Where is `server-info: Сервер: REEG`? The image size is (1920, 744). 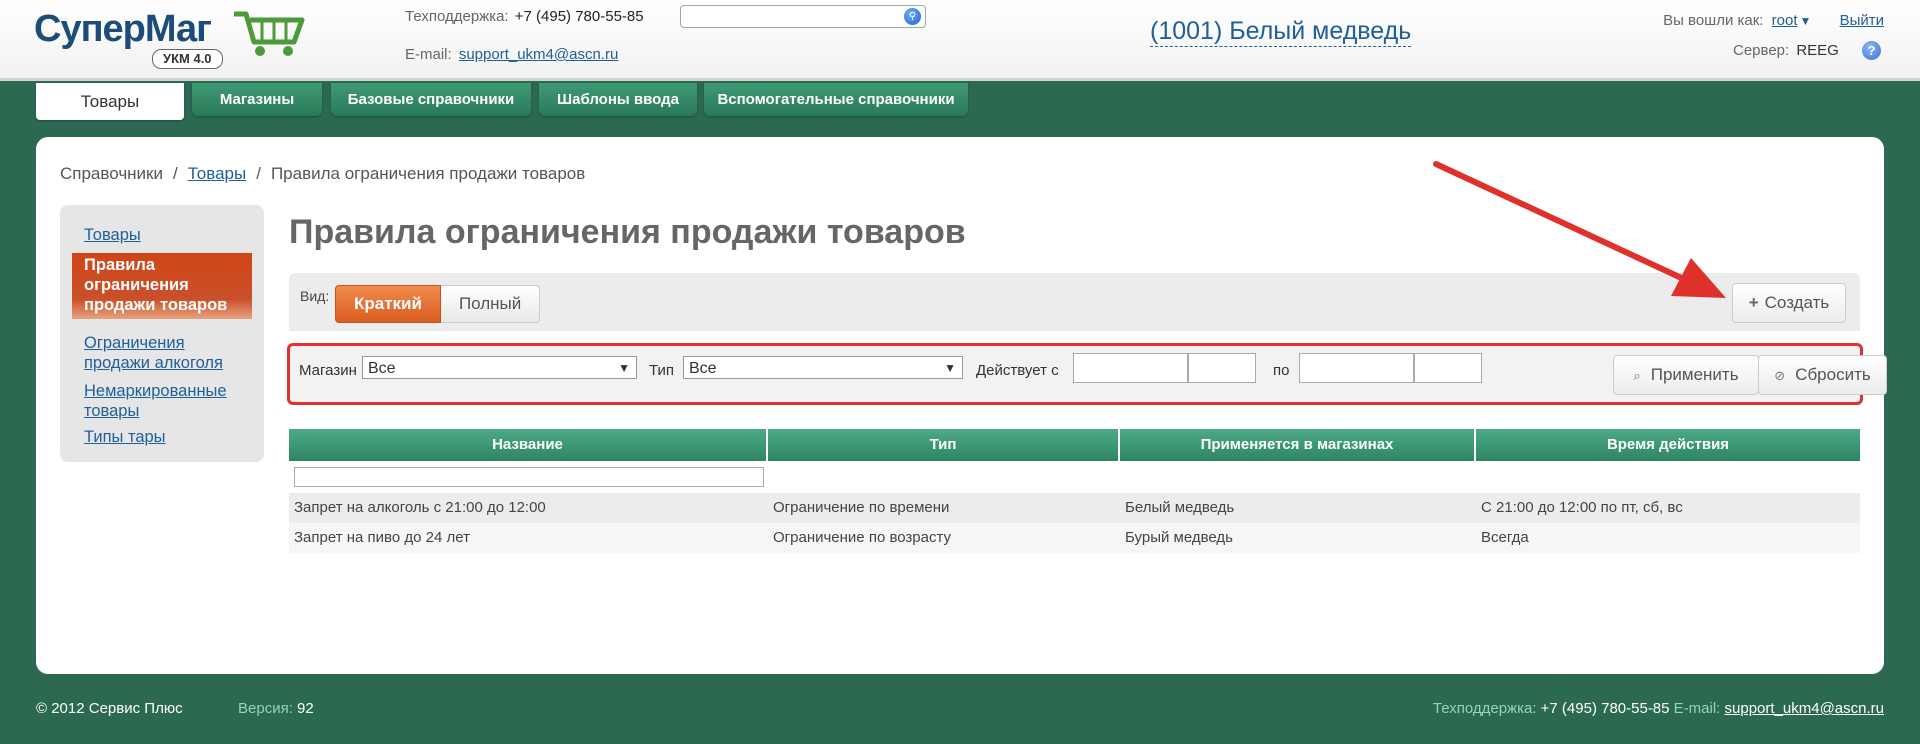
server-info: Сервер: REEG is located at coordinates (1786, 50).